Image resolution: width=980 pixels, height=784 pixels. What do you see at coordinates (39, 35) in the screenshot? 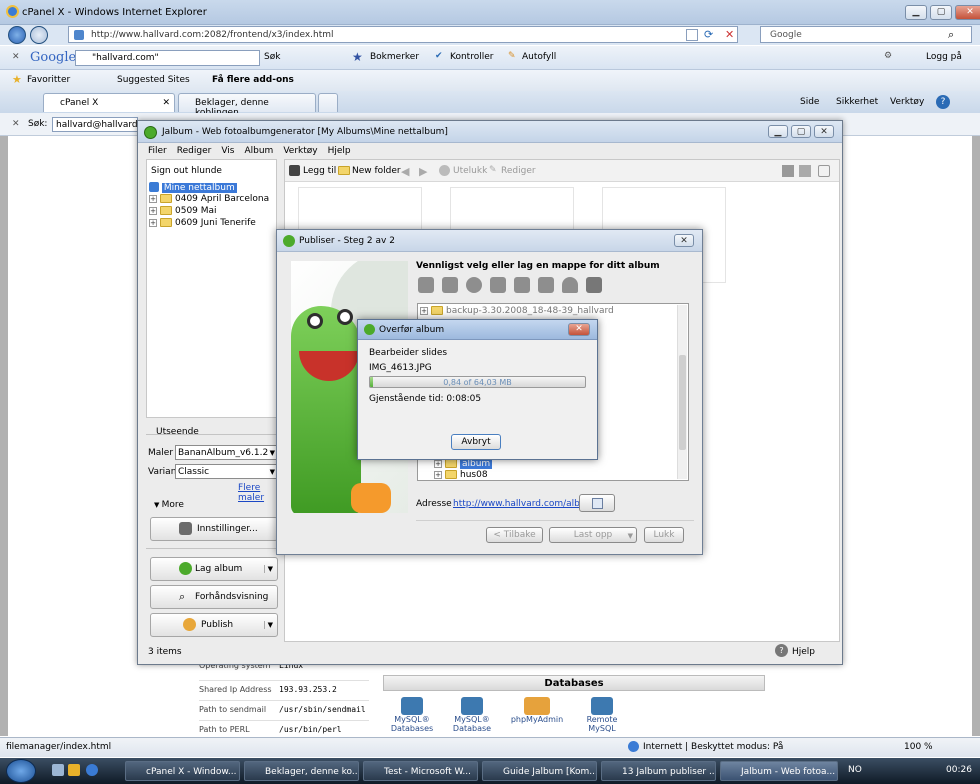
I see `forward-button` at bounding box center [39, 35].